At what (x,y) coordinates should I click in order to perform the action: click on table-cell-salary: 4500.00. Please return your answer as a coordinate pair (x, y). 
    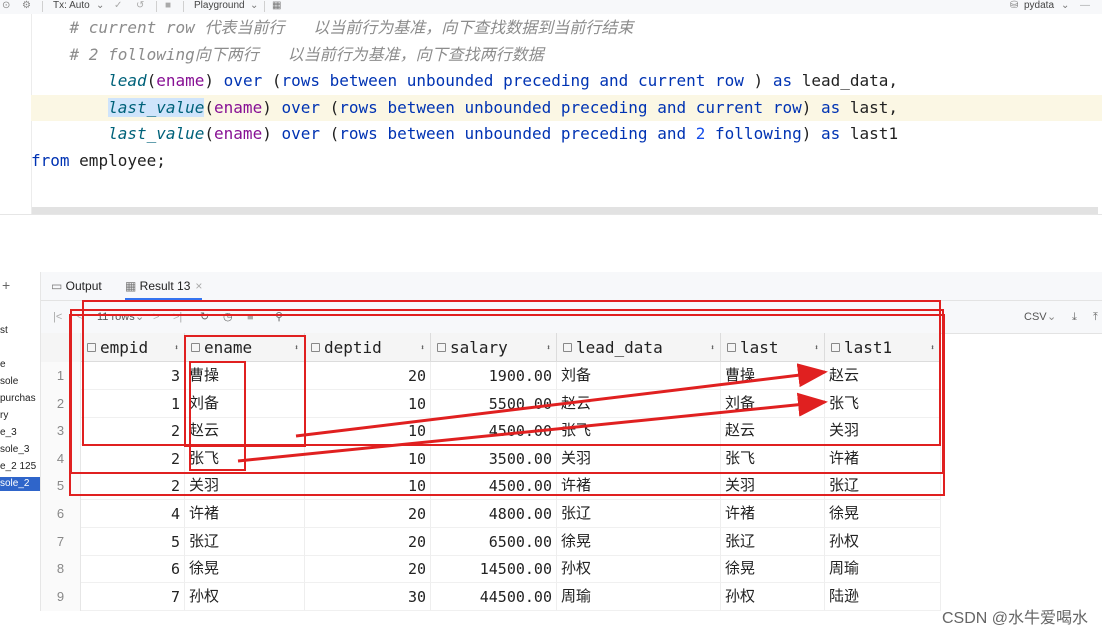
    Looking at the image, I should click on (494, 431).